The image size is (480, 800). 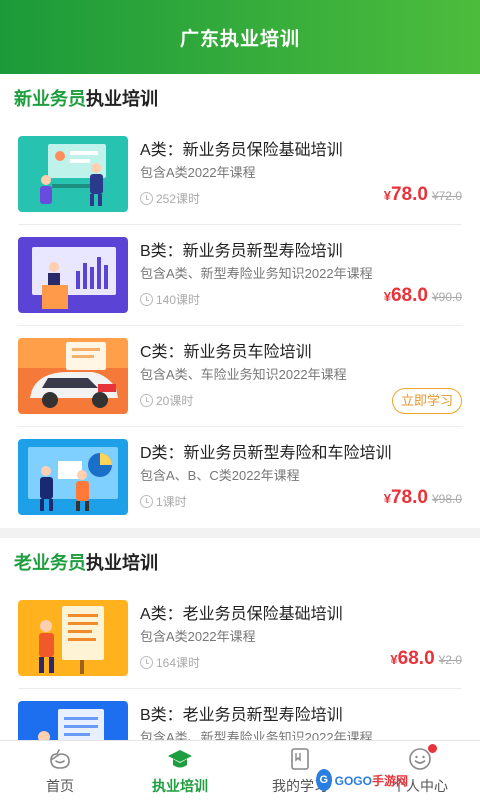 What do you see at coordinates (238, 99) in the screenshot?
I see `section-title: 新业务员执业培训` at bounding box center [238, 99].